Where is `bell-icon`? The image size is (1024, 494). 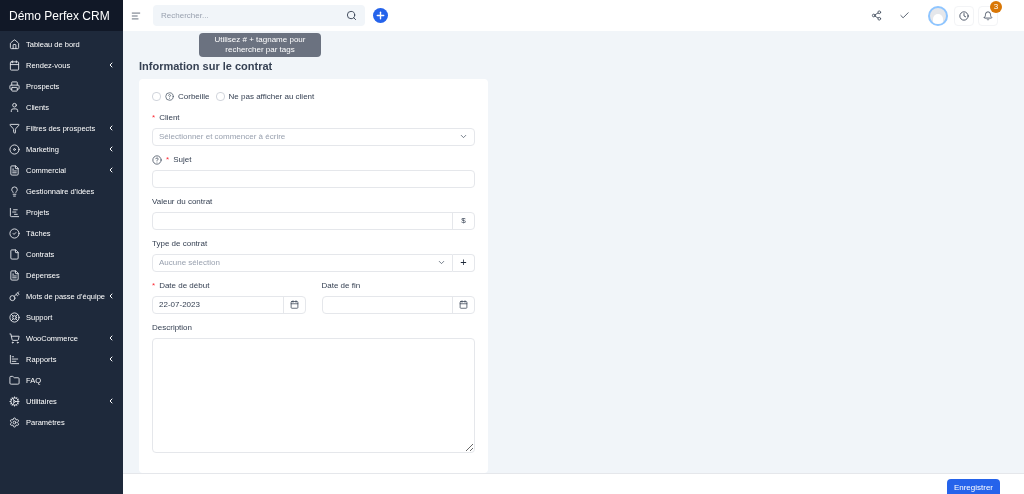
bell-icon is located at coordinates (988, 15).